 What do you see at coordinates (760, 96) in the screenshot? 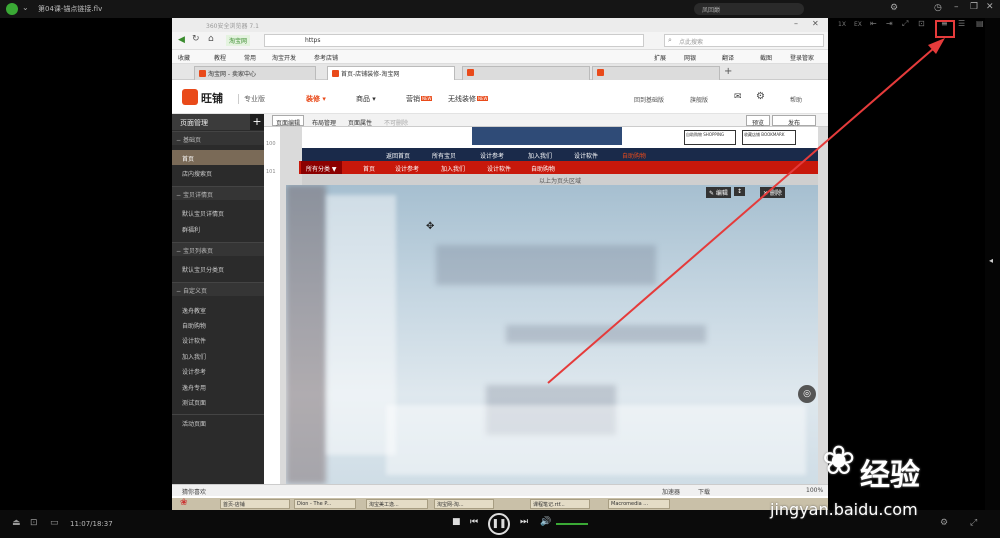
I see `gear-icon: ⚙` at bounding box center [760, 96].